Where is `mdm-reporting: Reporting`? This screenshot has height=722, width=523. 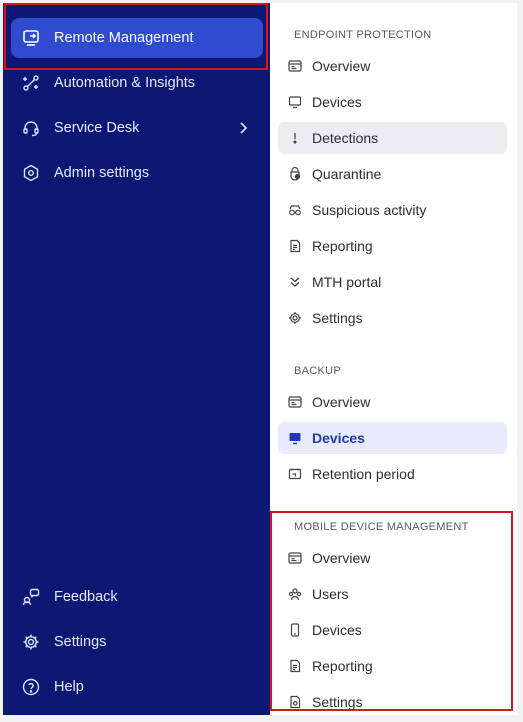
mdm-reporting: Reporting is located at coordinates (392, 666).